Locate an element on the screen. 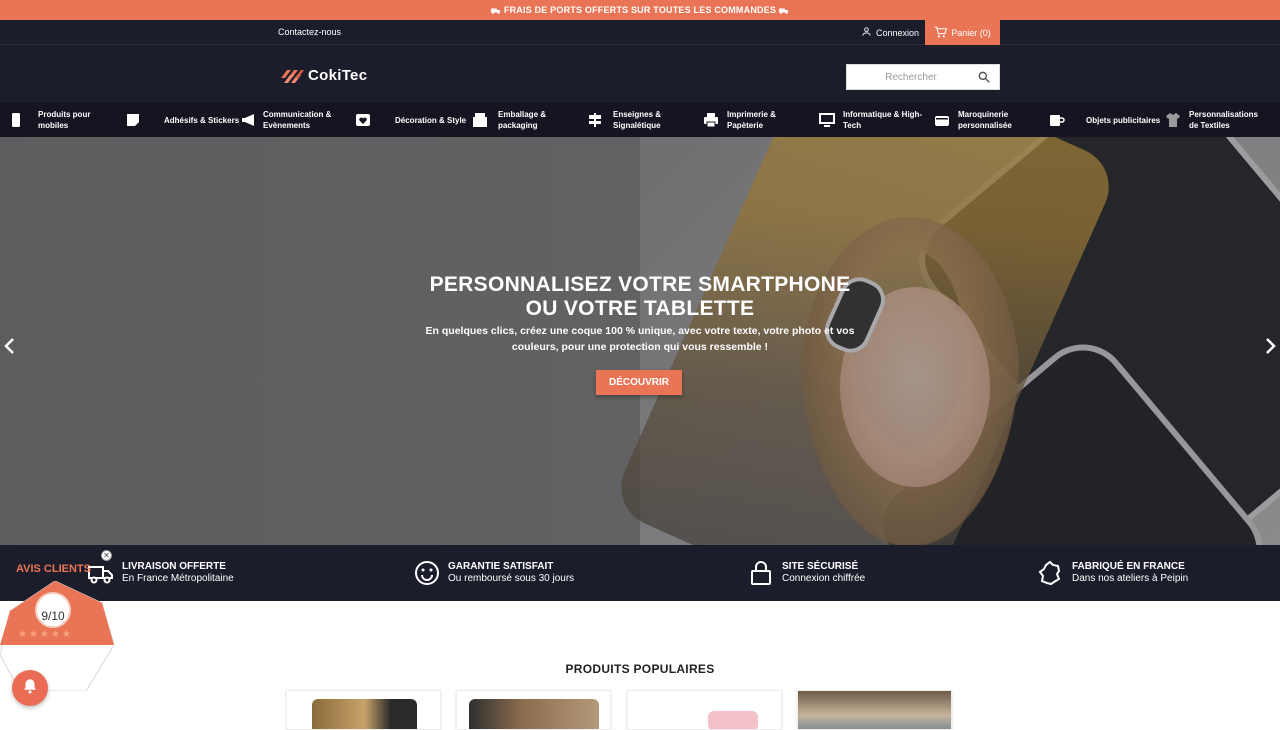 This screenshot has height=730, width=1280. nav-label: Maroquinerie personnalisée is located at coordinates (985, 120).